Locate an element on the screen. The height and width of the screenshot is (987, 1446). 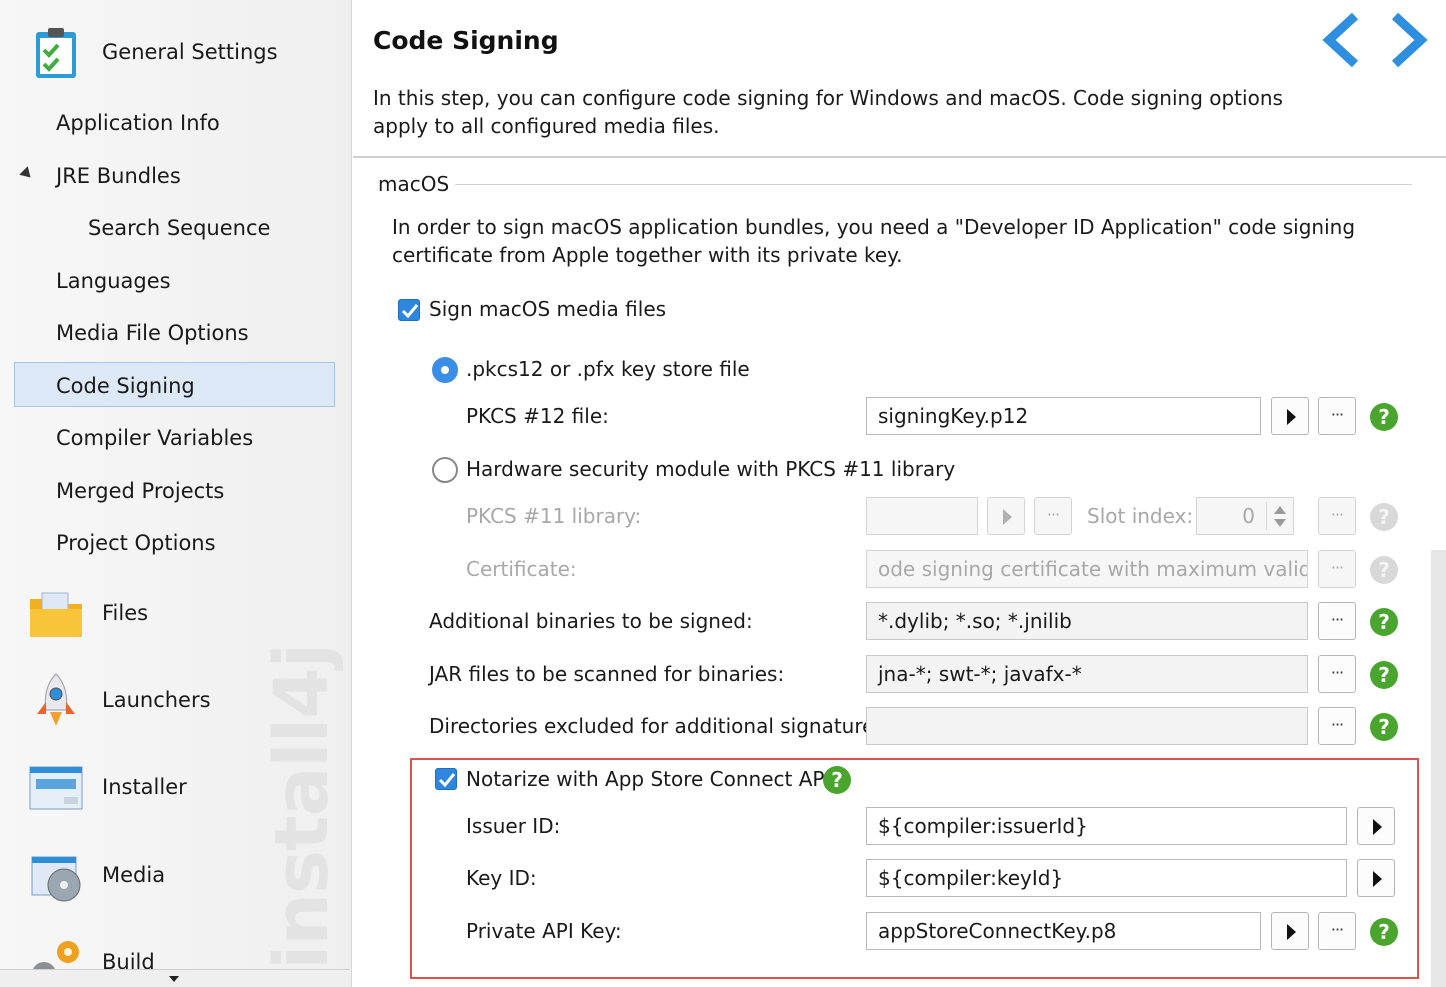
jar-files-help-icon: ? is located at coordinates (1384, 675).